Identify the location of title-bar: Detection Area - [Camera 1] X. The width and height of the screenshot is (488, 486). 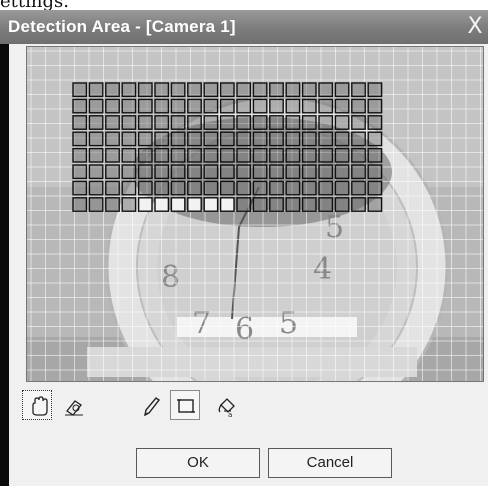
(244, 27).